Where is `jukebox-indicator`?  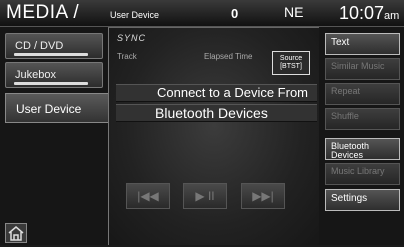 jukebox-indicator is located at coordinates (51, 83).